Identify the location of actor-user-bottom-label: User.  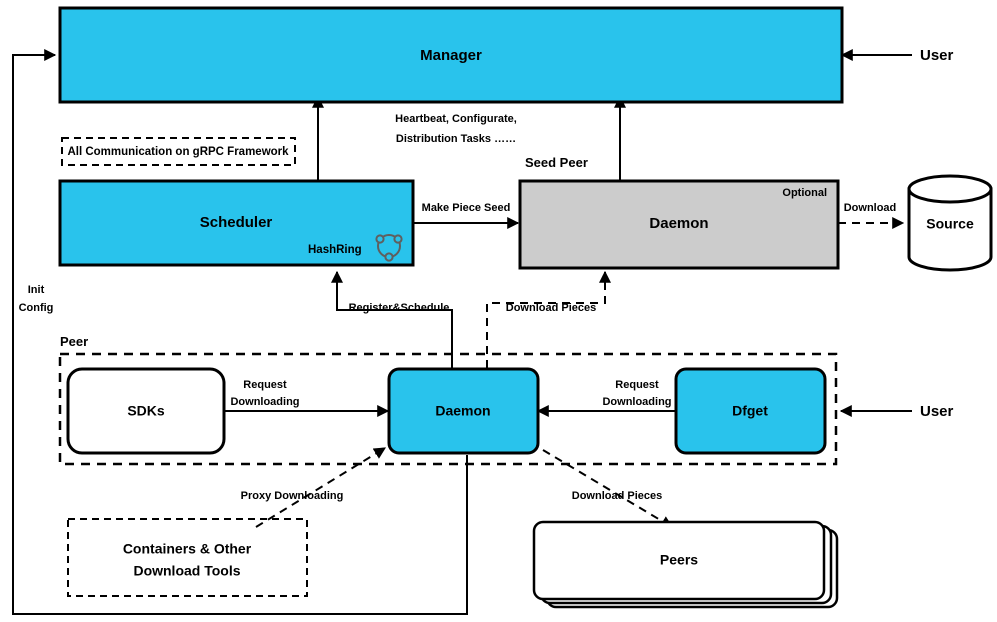
(937, 411).